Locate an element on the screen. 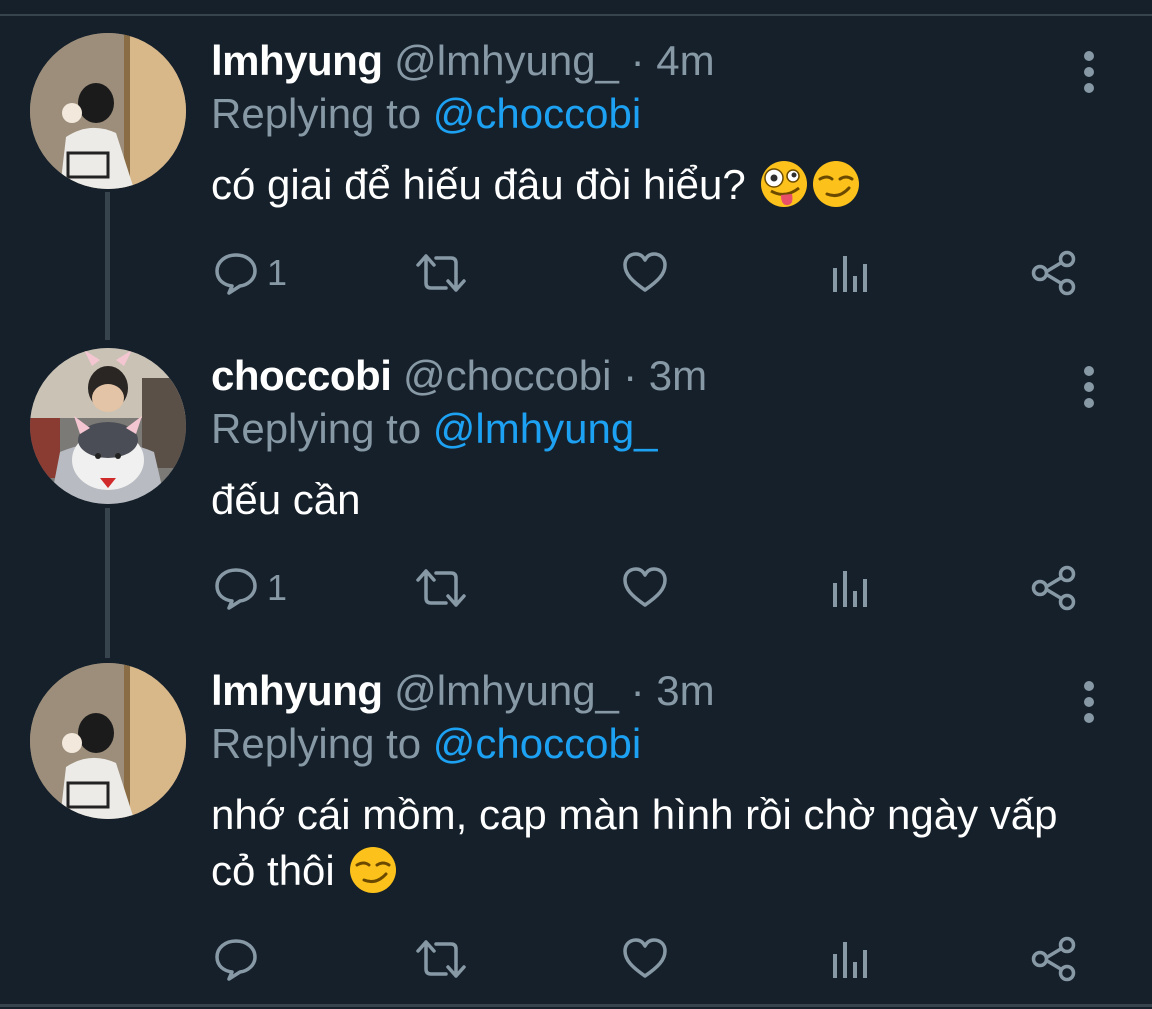 This screenshot has width=1152, height=1009. tweet-text-content: đếu cần is located at coordinates (286, 499).